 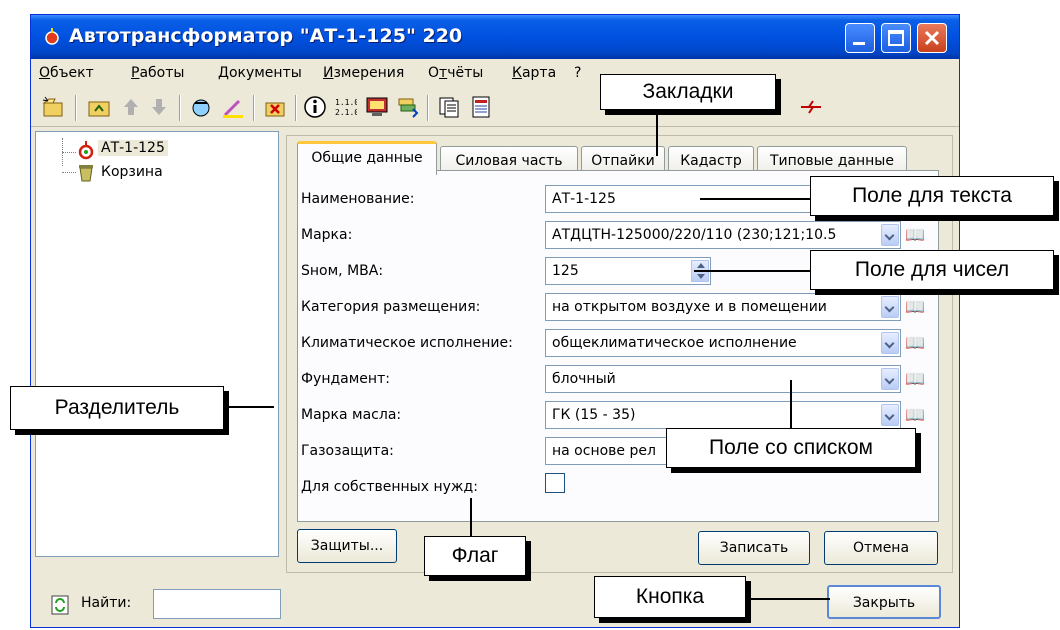 What do you see at coordinates (347, 451) in the screenshot?
I see `gas-label: Газозащита:` at bounding box center [347, 451].